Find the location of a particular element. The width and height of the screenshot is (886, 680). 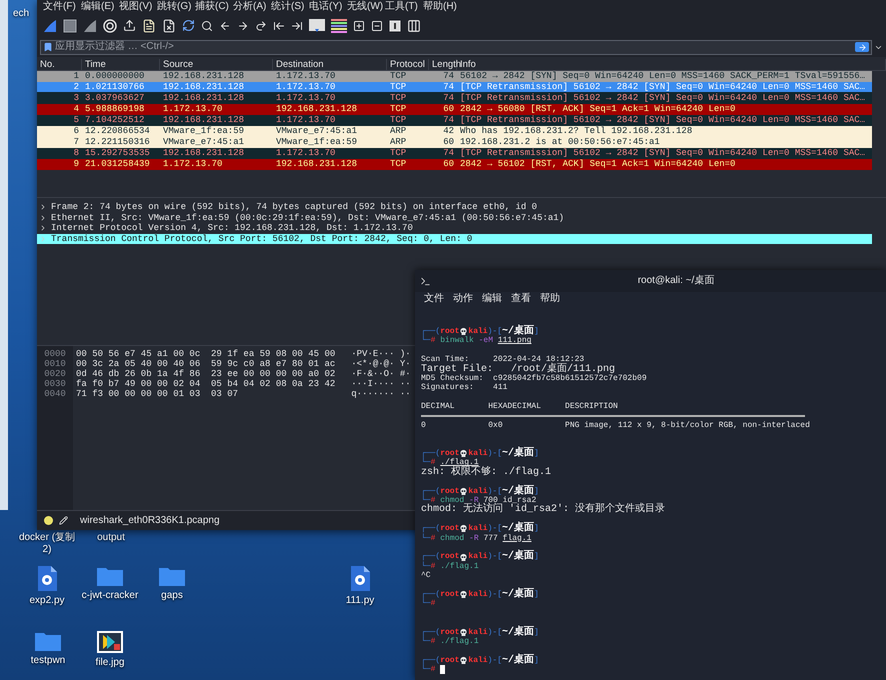

plus-square-icon is located at coordinates (359, 26).